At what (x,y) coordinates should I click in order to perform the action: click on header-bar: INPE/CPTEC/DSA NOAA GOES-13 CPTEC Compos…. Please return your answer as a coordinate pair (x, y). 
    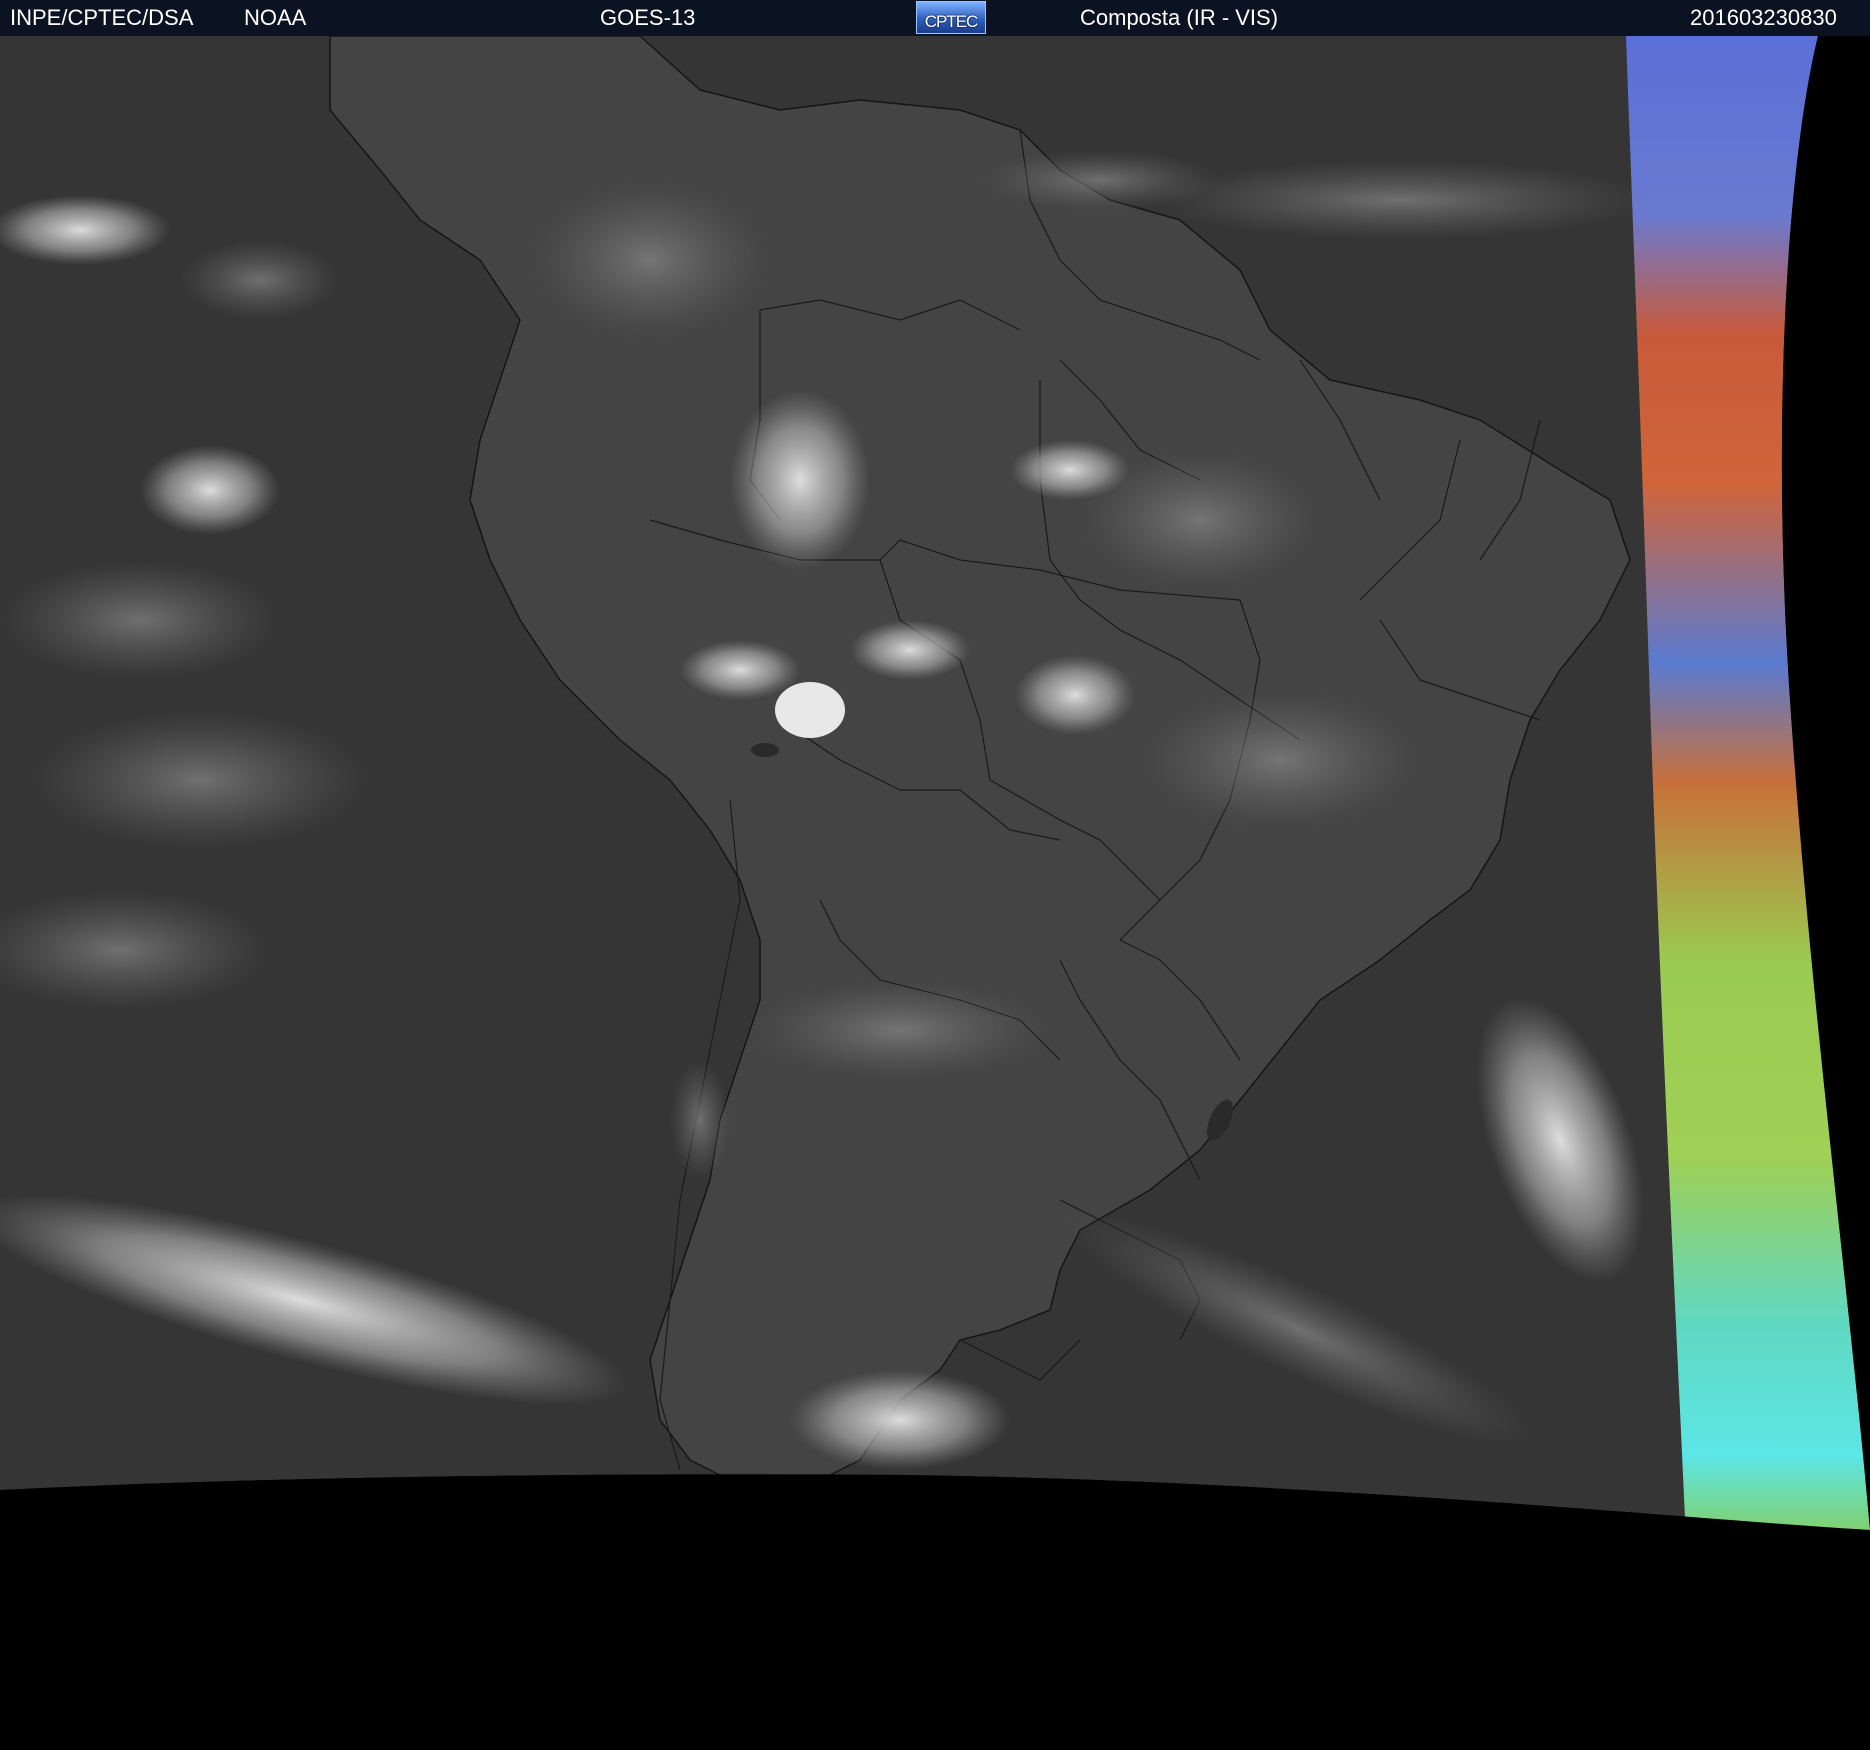
    Looking at the image, I should click on (935, 18).